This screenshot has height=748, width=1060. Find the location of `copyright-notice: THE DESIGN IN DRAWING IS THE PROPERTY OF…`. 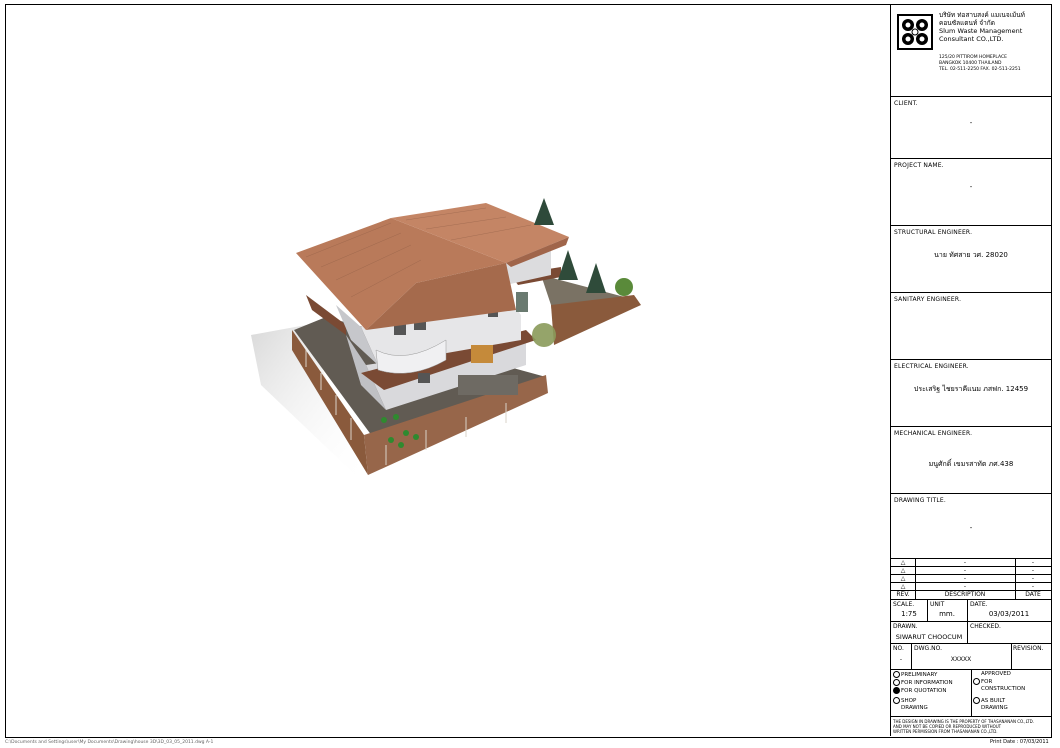

copyright-notice: THE DESIGN IN DRAWING IS THE PROPERTY OF… is located at coordinates (971, 726).